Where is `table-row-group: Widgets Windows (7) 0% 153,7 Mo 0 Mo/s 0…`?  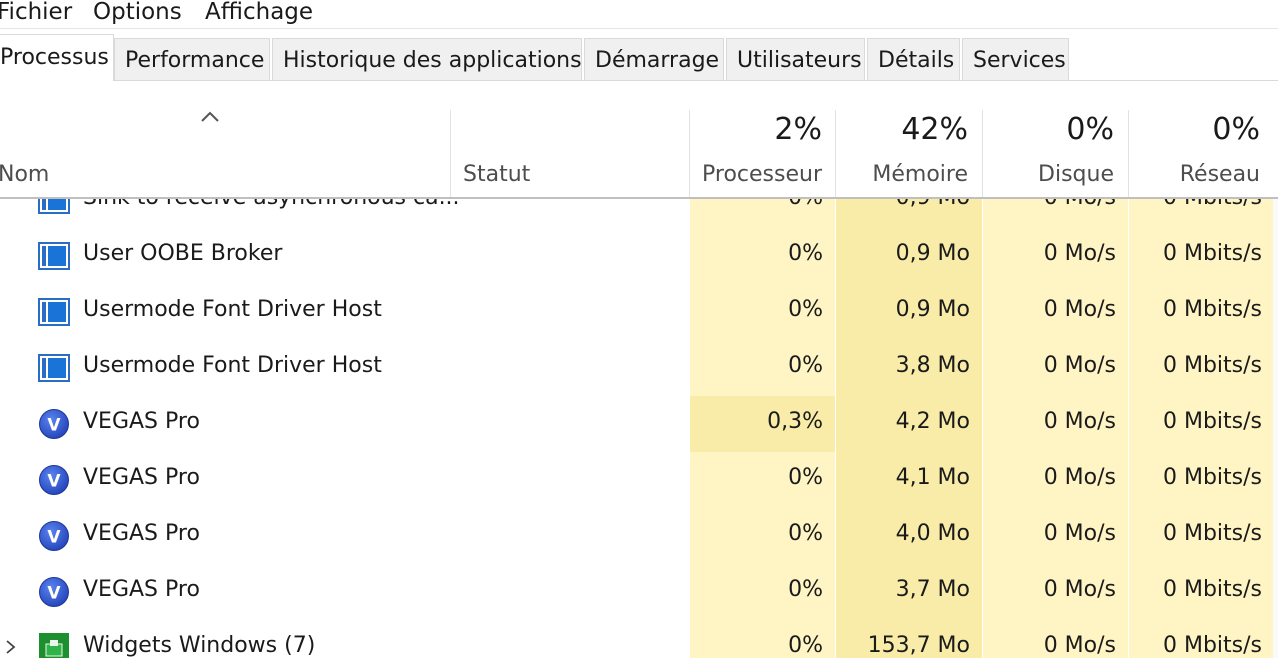 table-row-group: Widgets Windows (7) 0% 153,7 Mo 0 Mo/s 0… is located at coordinates (639, 639).